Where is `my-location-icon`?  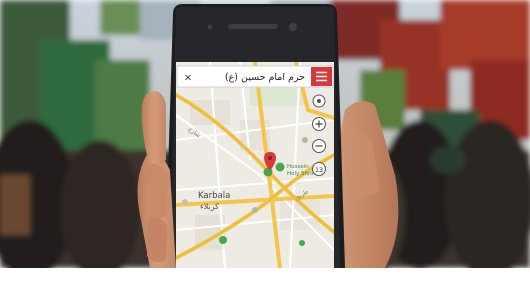
my-location-icon is located at coordinates (319, 101).